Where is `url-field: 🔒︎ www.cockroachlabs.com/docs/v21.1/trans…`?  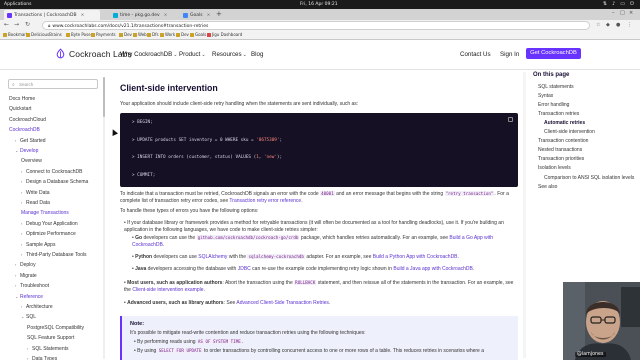
url-field: 🔒︎ www.cockroachlabs.com/docs/v21.1/trans… is located at coordinates (316, 25).